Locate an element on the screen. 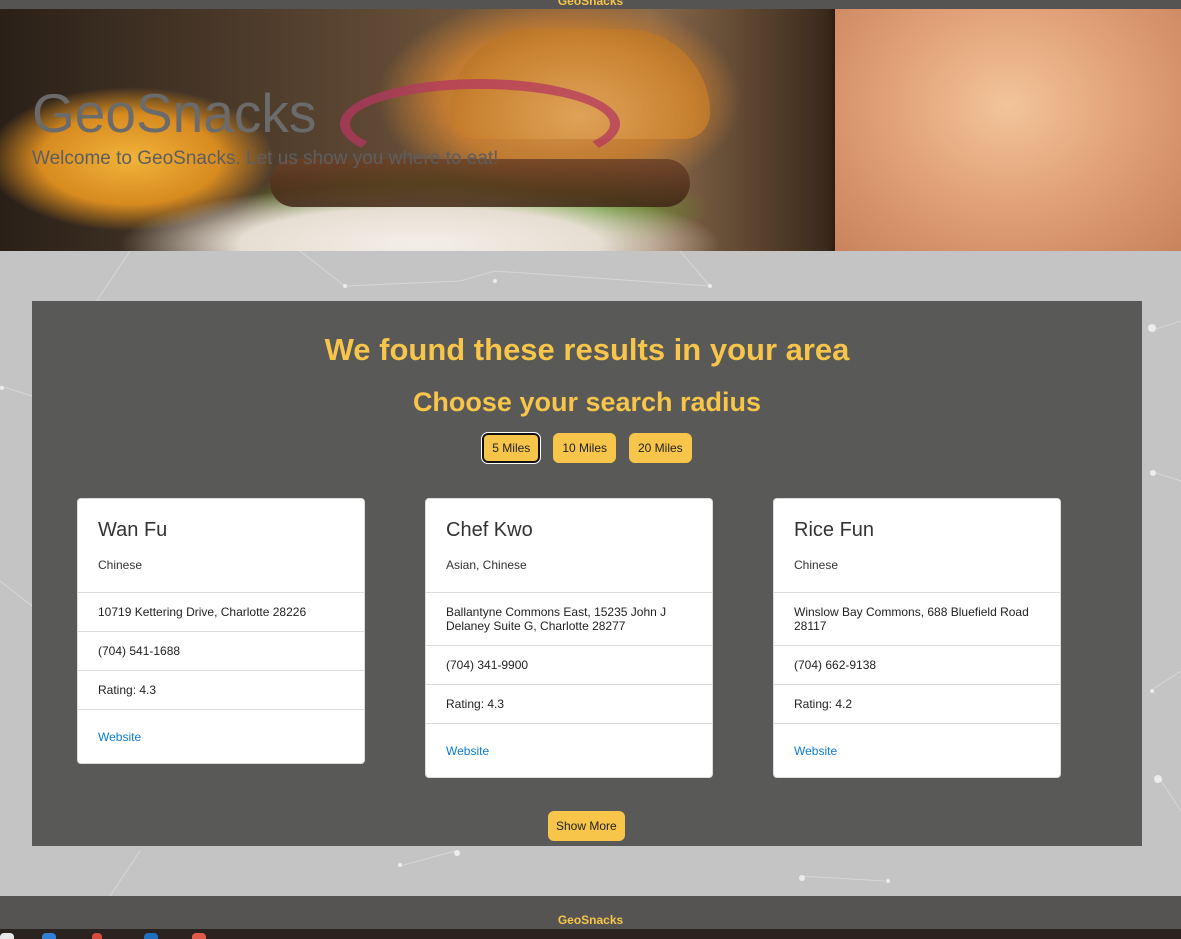 This screenshot has height=939, width=1181. radius-20-miles-button: 20 Miles is located at coordinates (660, 448).